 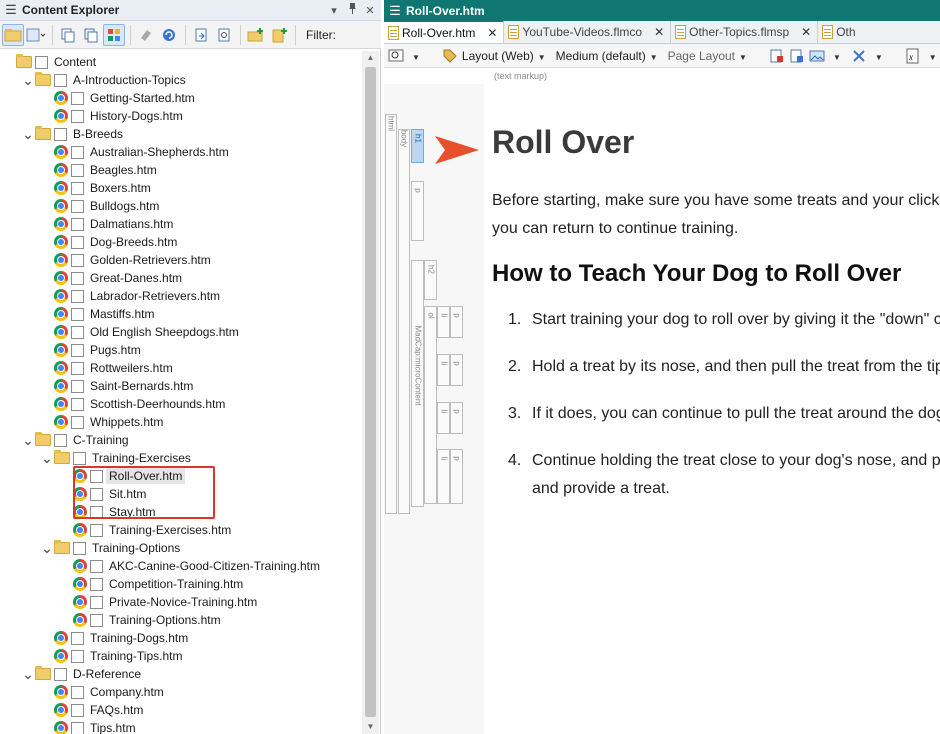 I want to click on tree-folder-row: ⌄ Training-Options, so click(x=110, y=548).